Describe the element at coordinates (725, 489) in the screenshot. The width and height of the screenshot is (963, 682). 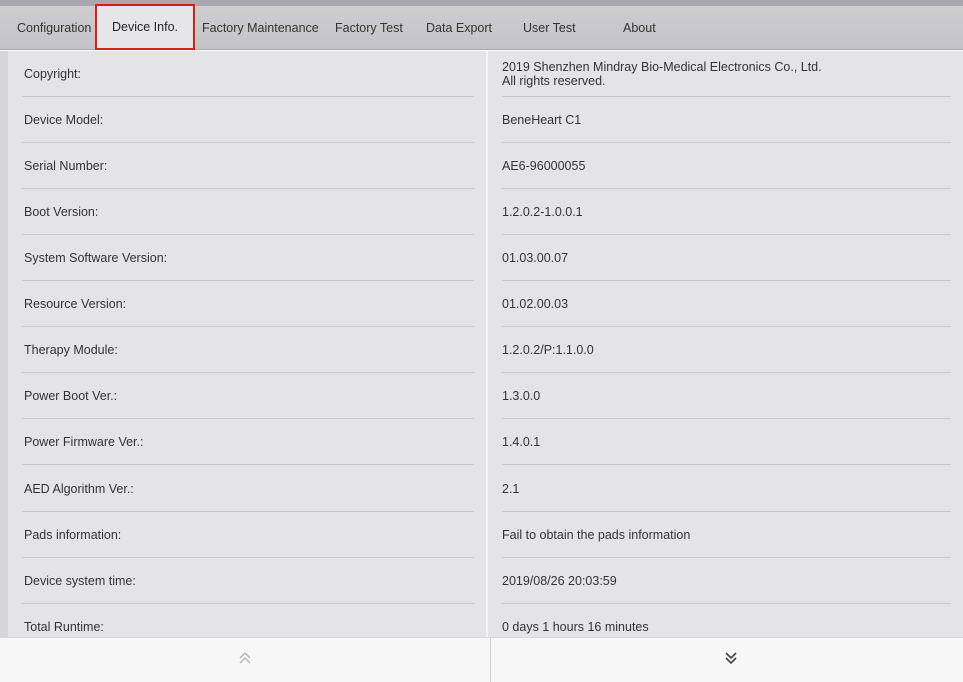
I see `value-row: 2.1` at that location.